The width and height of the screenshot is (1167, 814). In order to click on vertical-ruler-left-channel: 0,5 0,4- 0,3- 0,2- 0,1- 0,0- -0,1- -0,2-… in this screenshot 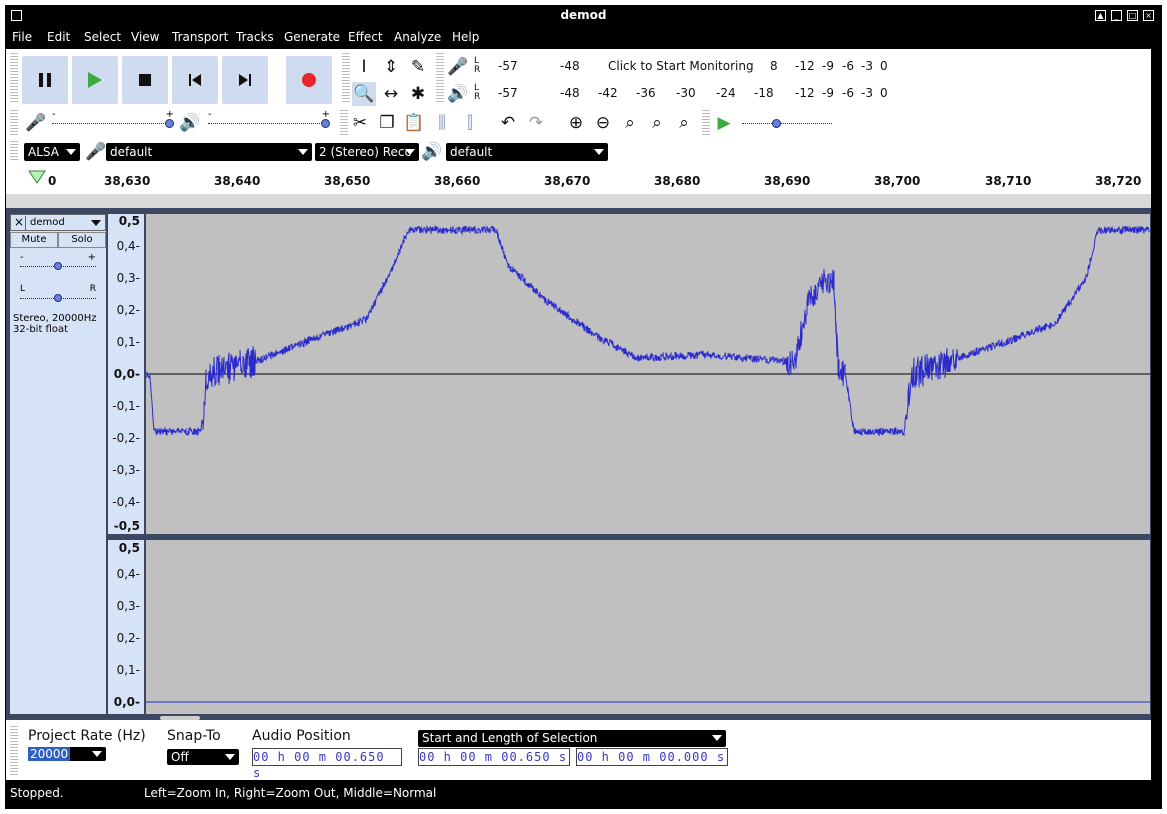, I will do `click(126, 374)`.